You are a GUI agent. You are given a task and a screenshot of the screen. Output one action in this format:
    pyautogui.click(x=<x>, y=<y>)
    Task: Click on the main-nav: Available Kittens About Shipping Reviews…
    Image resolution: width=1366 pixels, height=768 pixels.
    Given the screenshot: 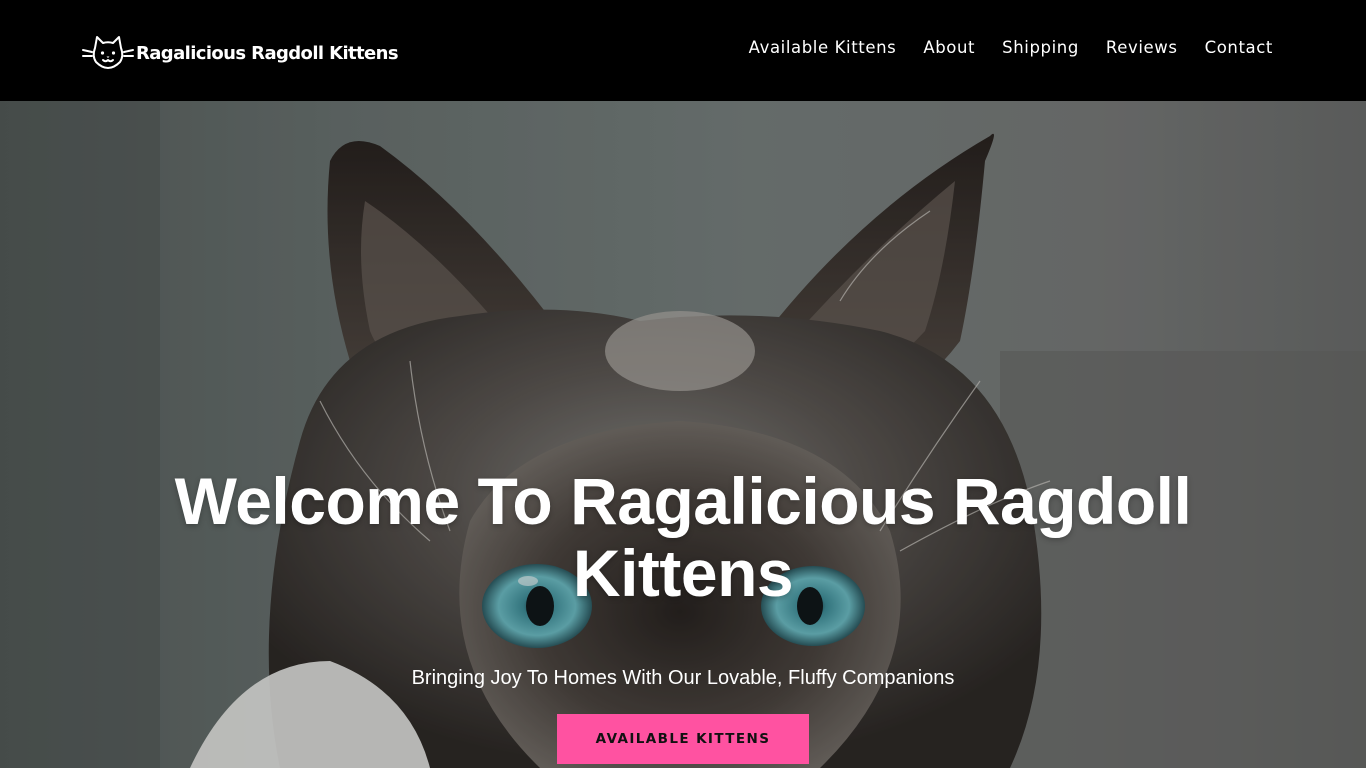 What is the action you would take?
    pyautogui.click(x=1011, y=47)
    